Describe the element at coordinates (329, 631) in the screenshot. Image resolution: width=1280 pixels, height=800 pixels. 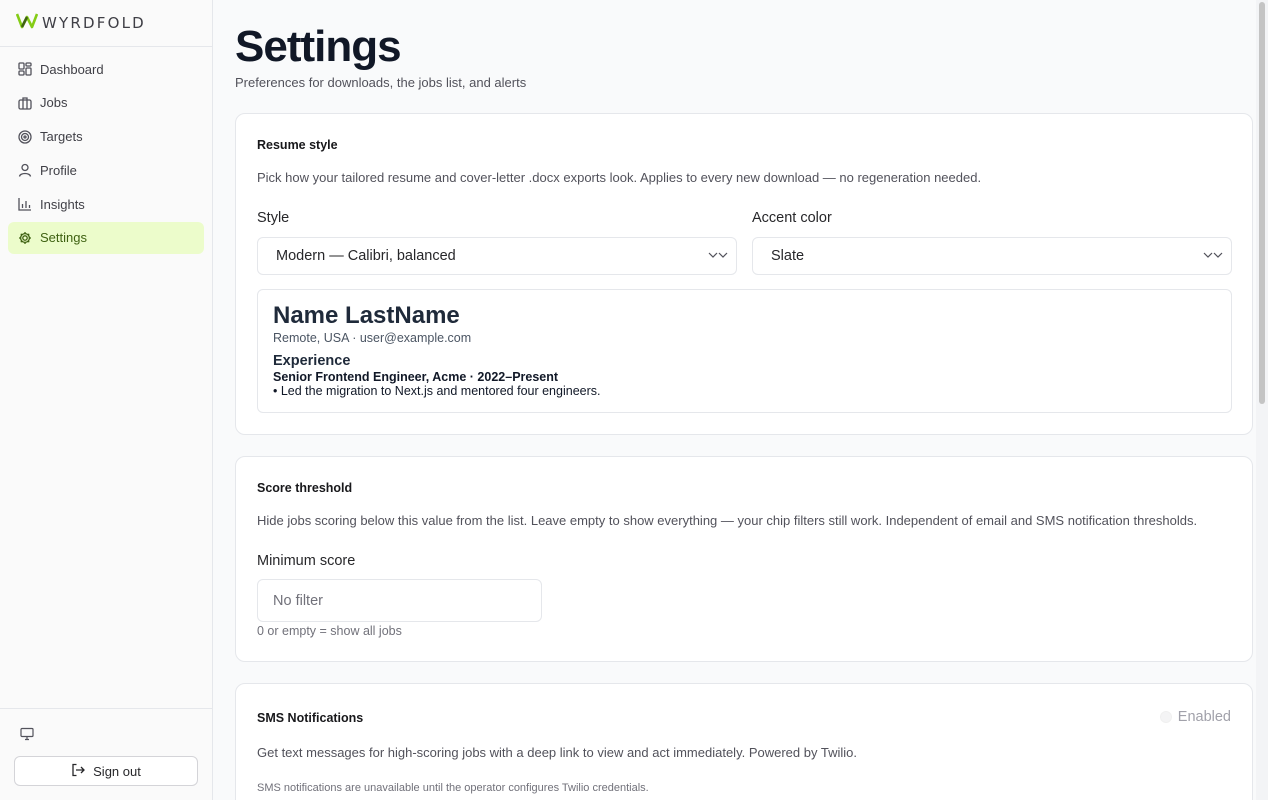
I see `minimum-score-hint: 0 or empty = show all jobs` at that location.